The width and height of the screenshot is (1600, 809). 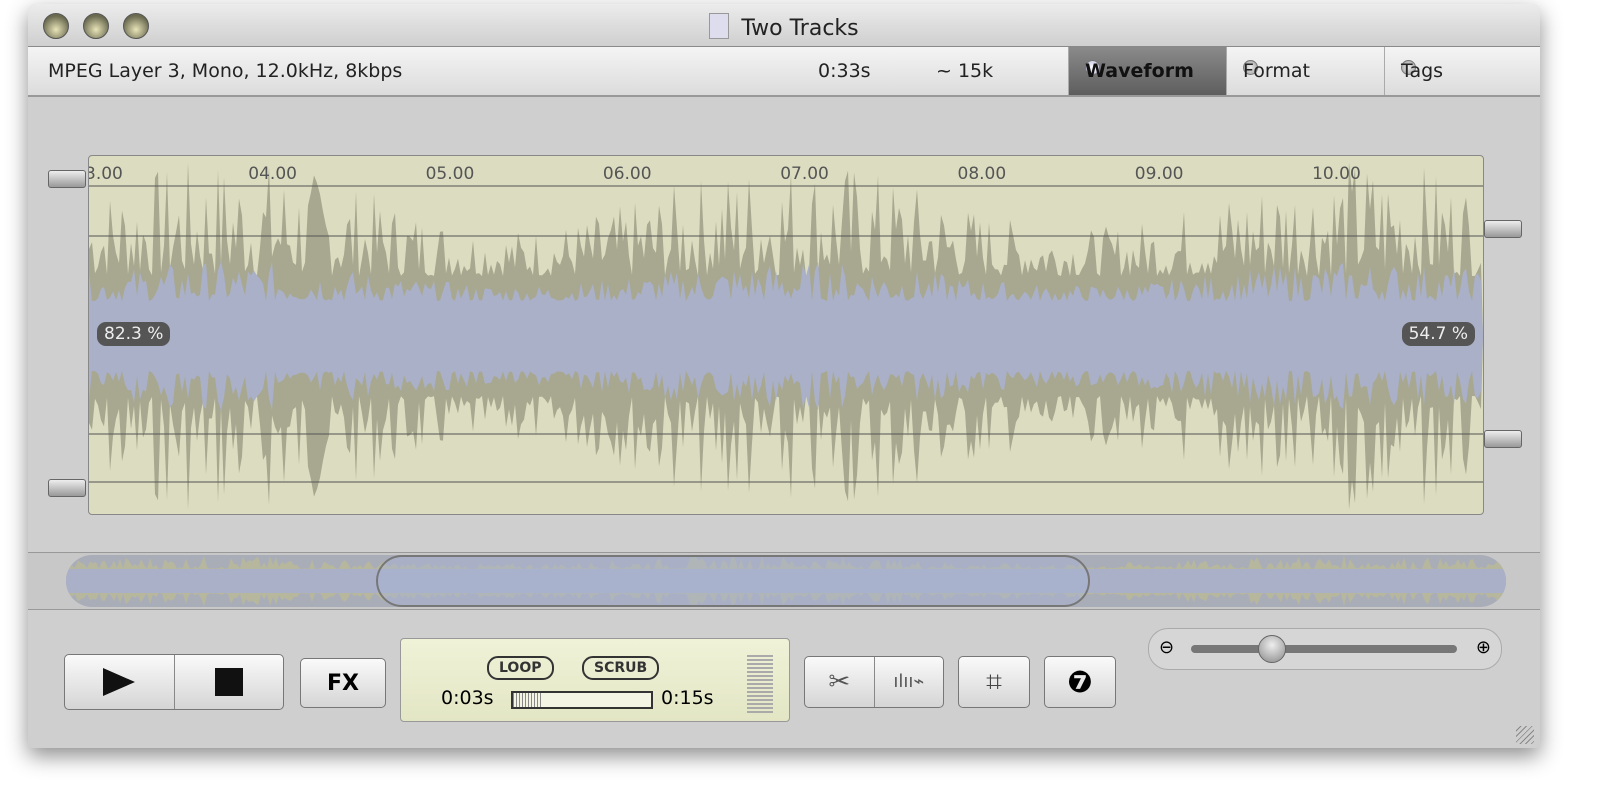 I want to click on tab-waveform: Waveform, so click(x=1147, y=71).